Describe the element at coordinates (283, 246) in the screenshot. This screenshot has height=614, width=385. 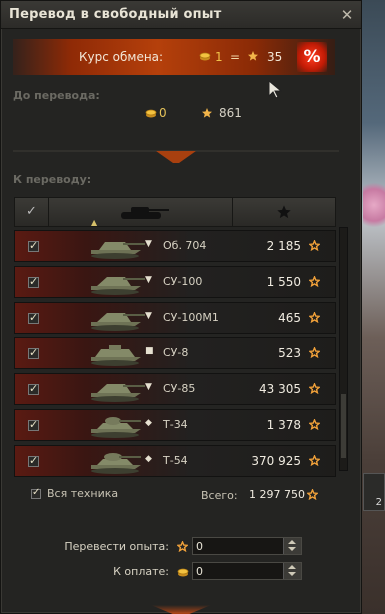
I see `vehicle-xp: 2 185` at that location.